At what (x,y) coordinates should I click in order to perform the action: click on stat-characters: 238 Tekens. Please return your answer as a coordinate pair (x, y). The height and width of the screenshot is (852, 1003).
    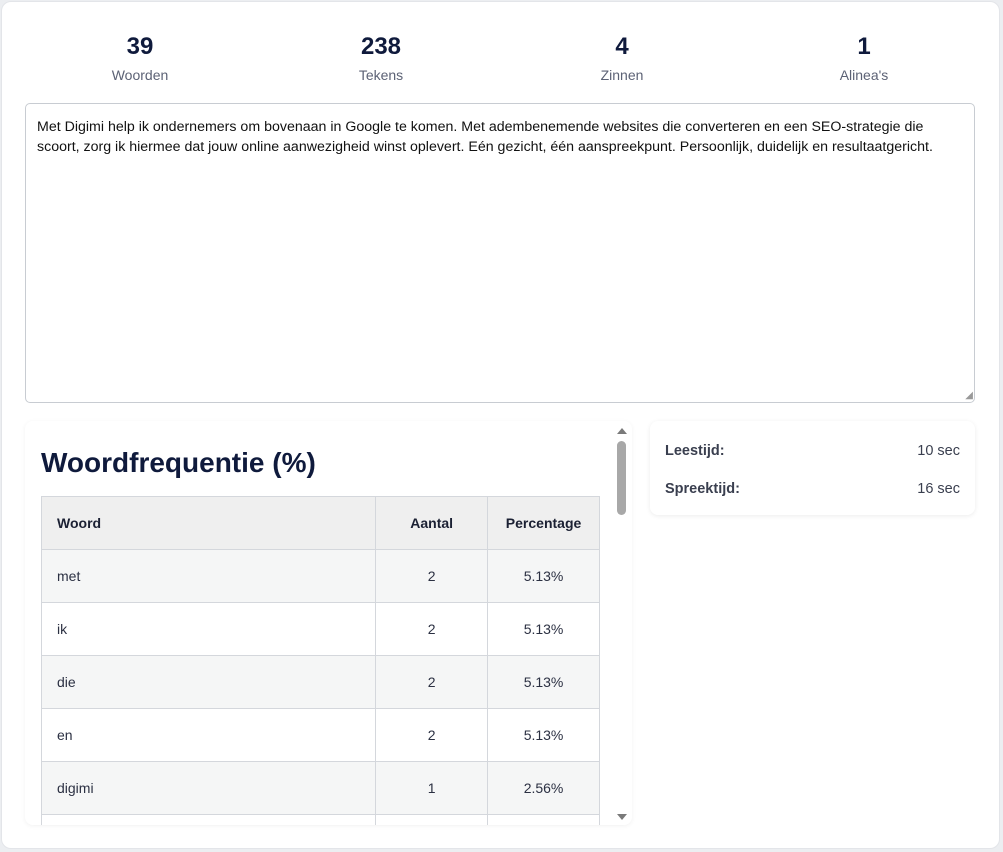
    Looking at the image, I should click on (381, 58).